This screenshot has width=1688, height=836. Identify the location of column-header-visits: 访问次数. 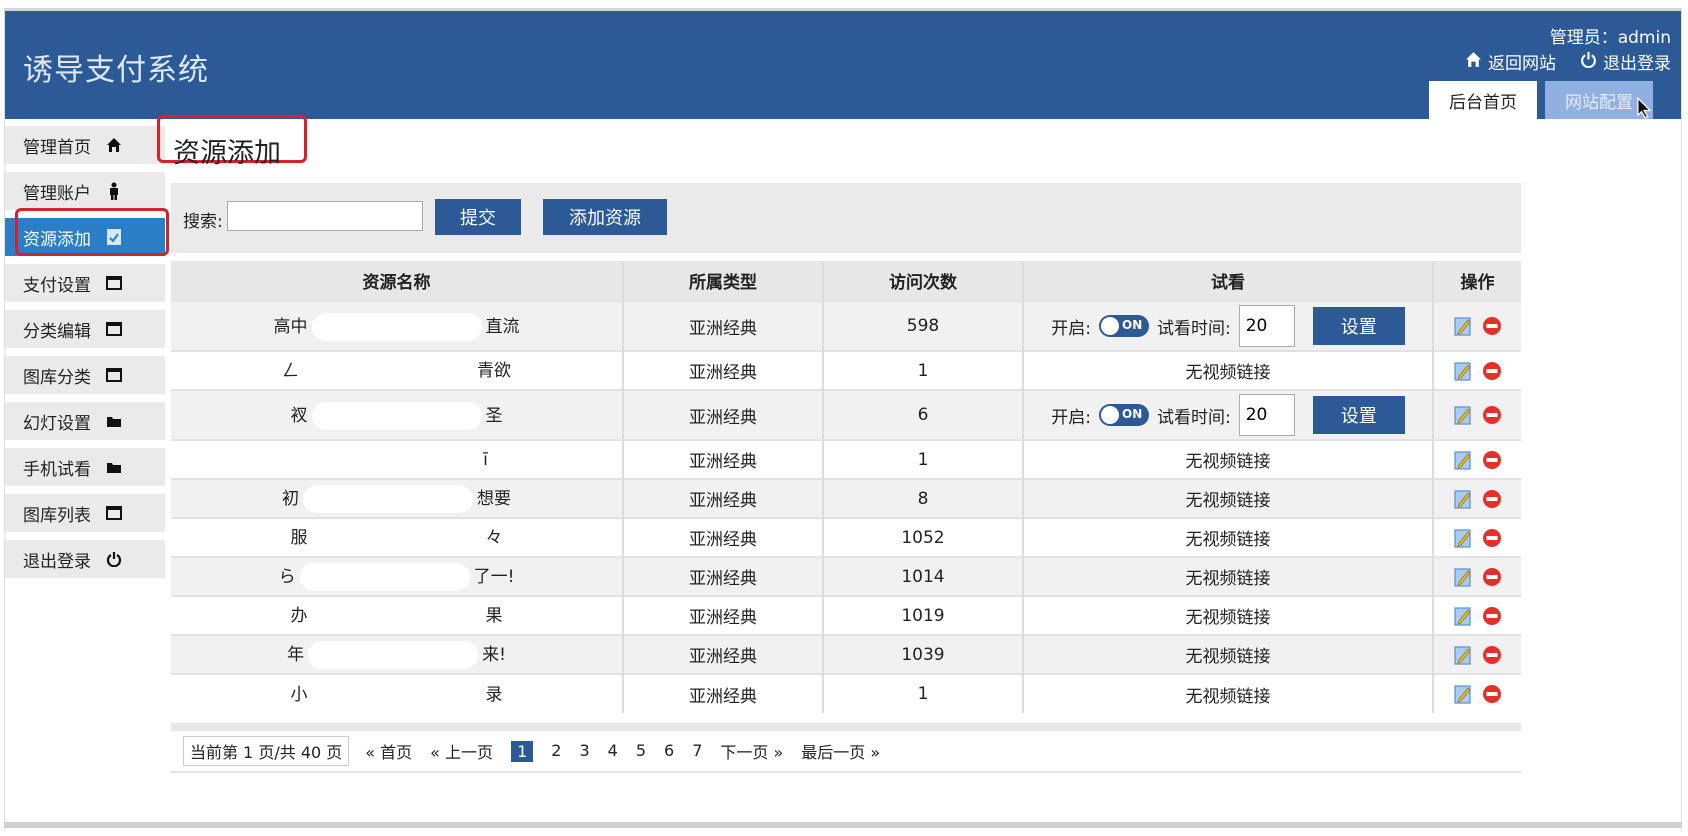
(923, 281).